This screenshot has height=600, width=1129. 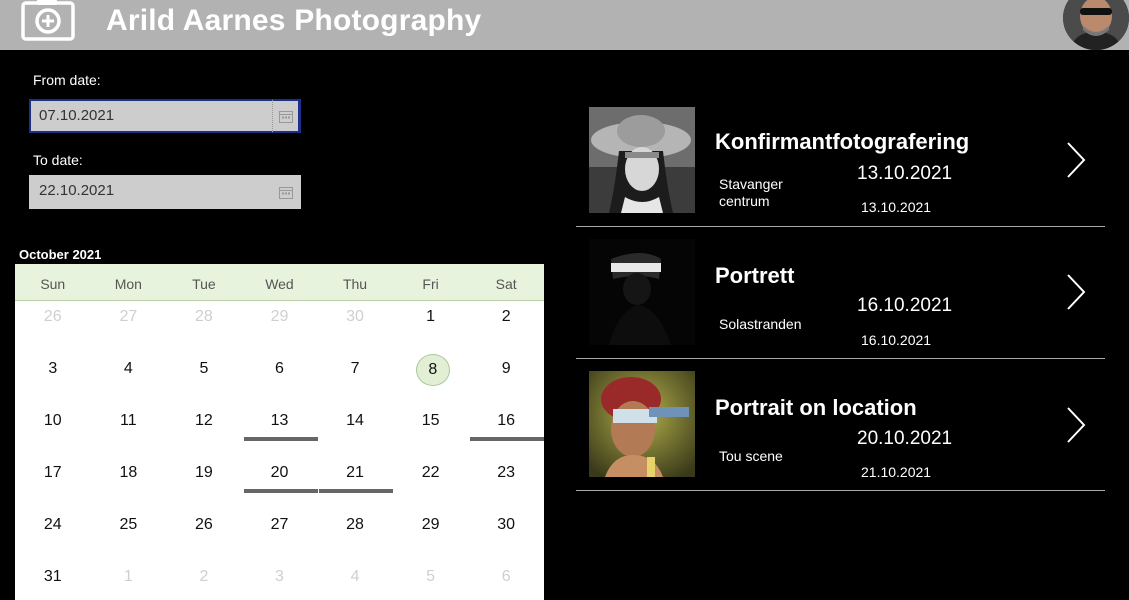 What do you see at coordinates (430, 284) in the screenshot?
I see `weekday-label: Fri` at bounding box center [430, 284].